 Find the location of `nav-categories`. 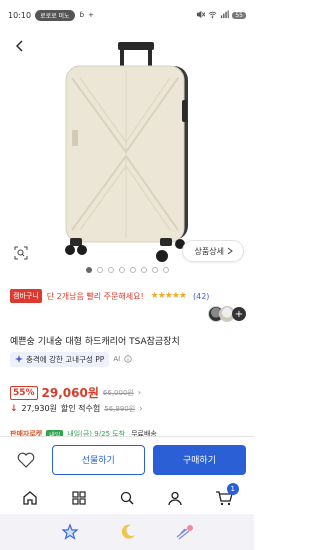

nav-categories is located at coordinates (79, 498).